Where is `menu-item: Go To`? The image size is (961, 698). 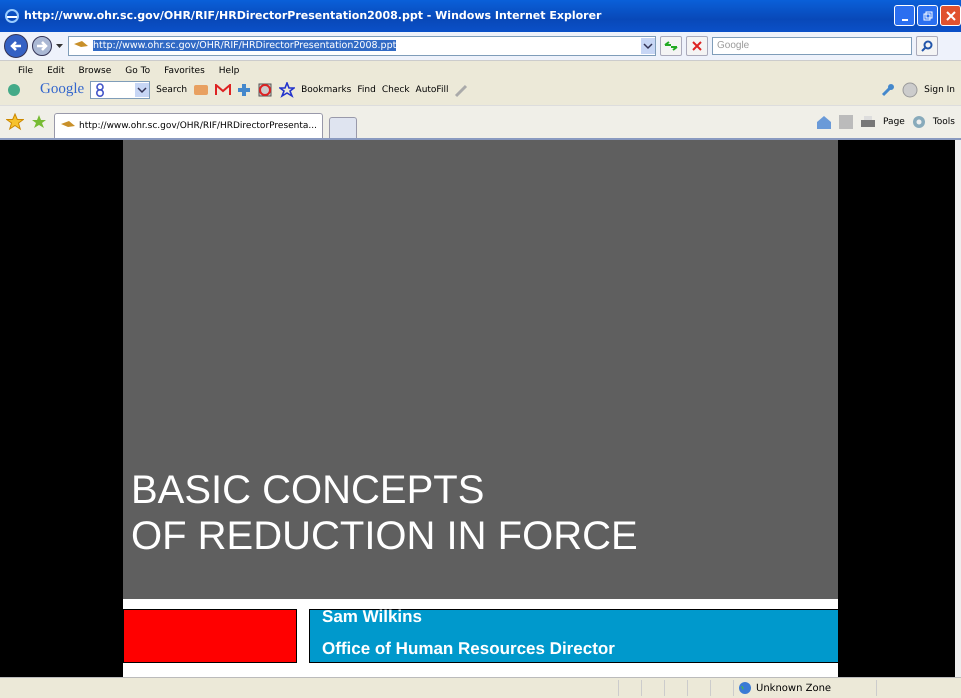
menu-item: Go To is located at coordinates (137, 71).